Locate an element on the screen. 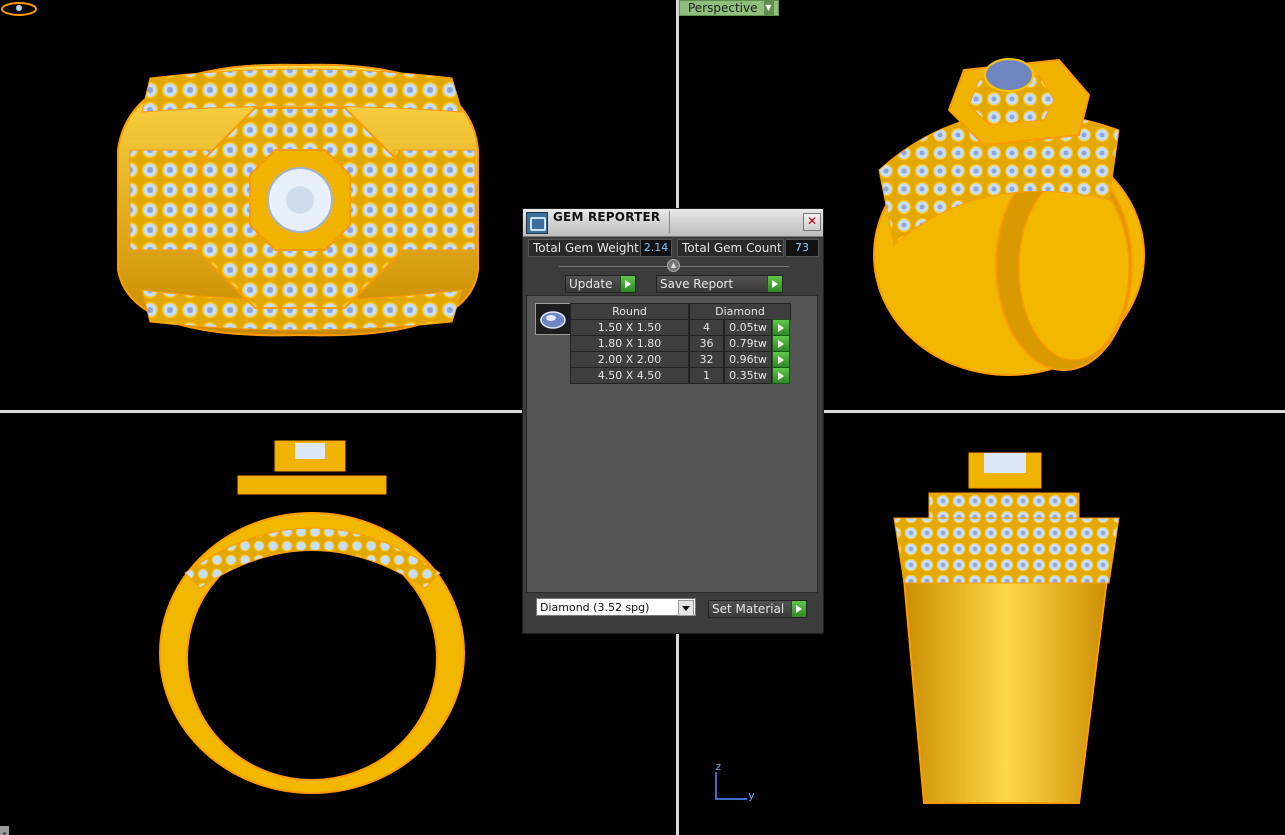  axis-y-label: y is located at coordinates (751, 795).